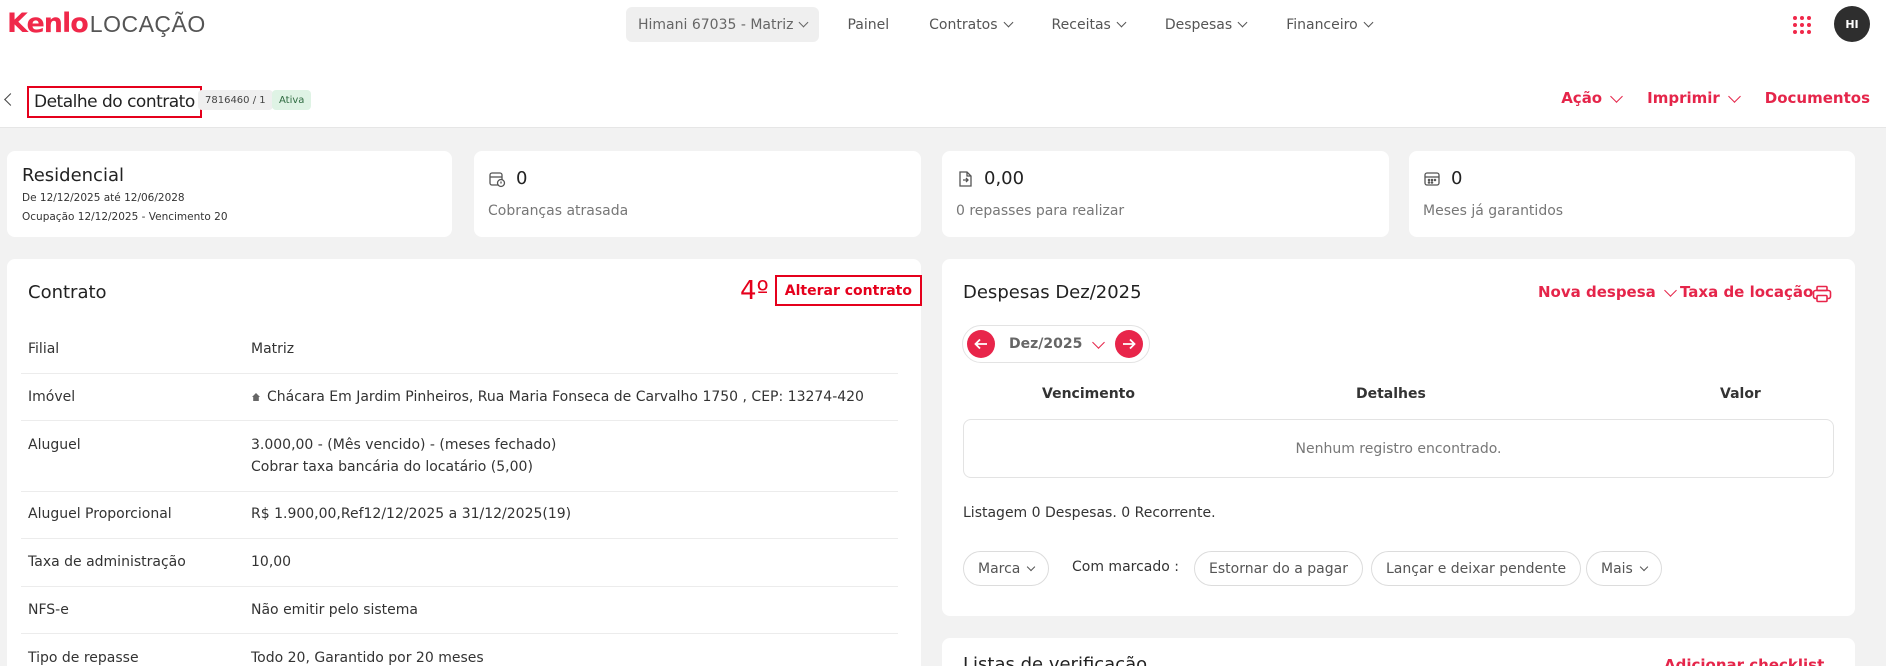 Image resolution: width=1886 pixels, height=666 pixels. What do you see at coordinates (1040, 211) in the screenshot?
I see `transfers-label: 0 repasses para realizar` at bounding box center [1040, 211].